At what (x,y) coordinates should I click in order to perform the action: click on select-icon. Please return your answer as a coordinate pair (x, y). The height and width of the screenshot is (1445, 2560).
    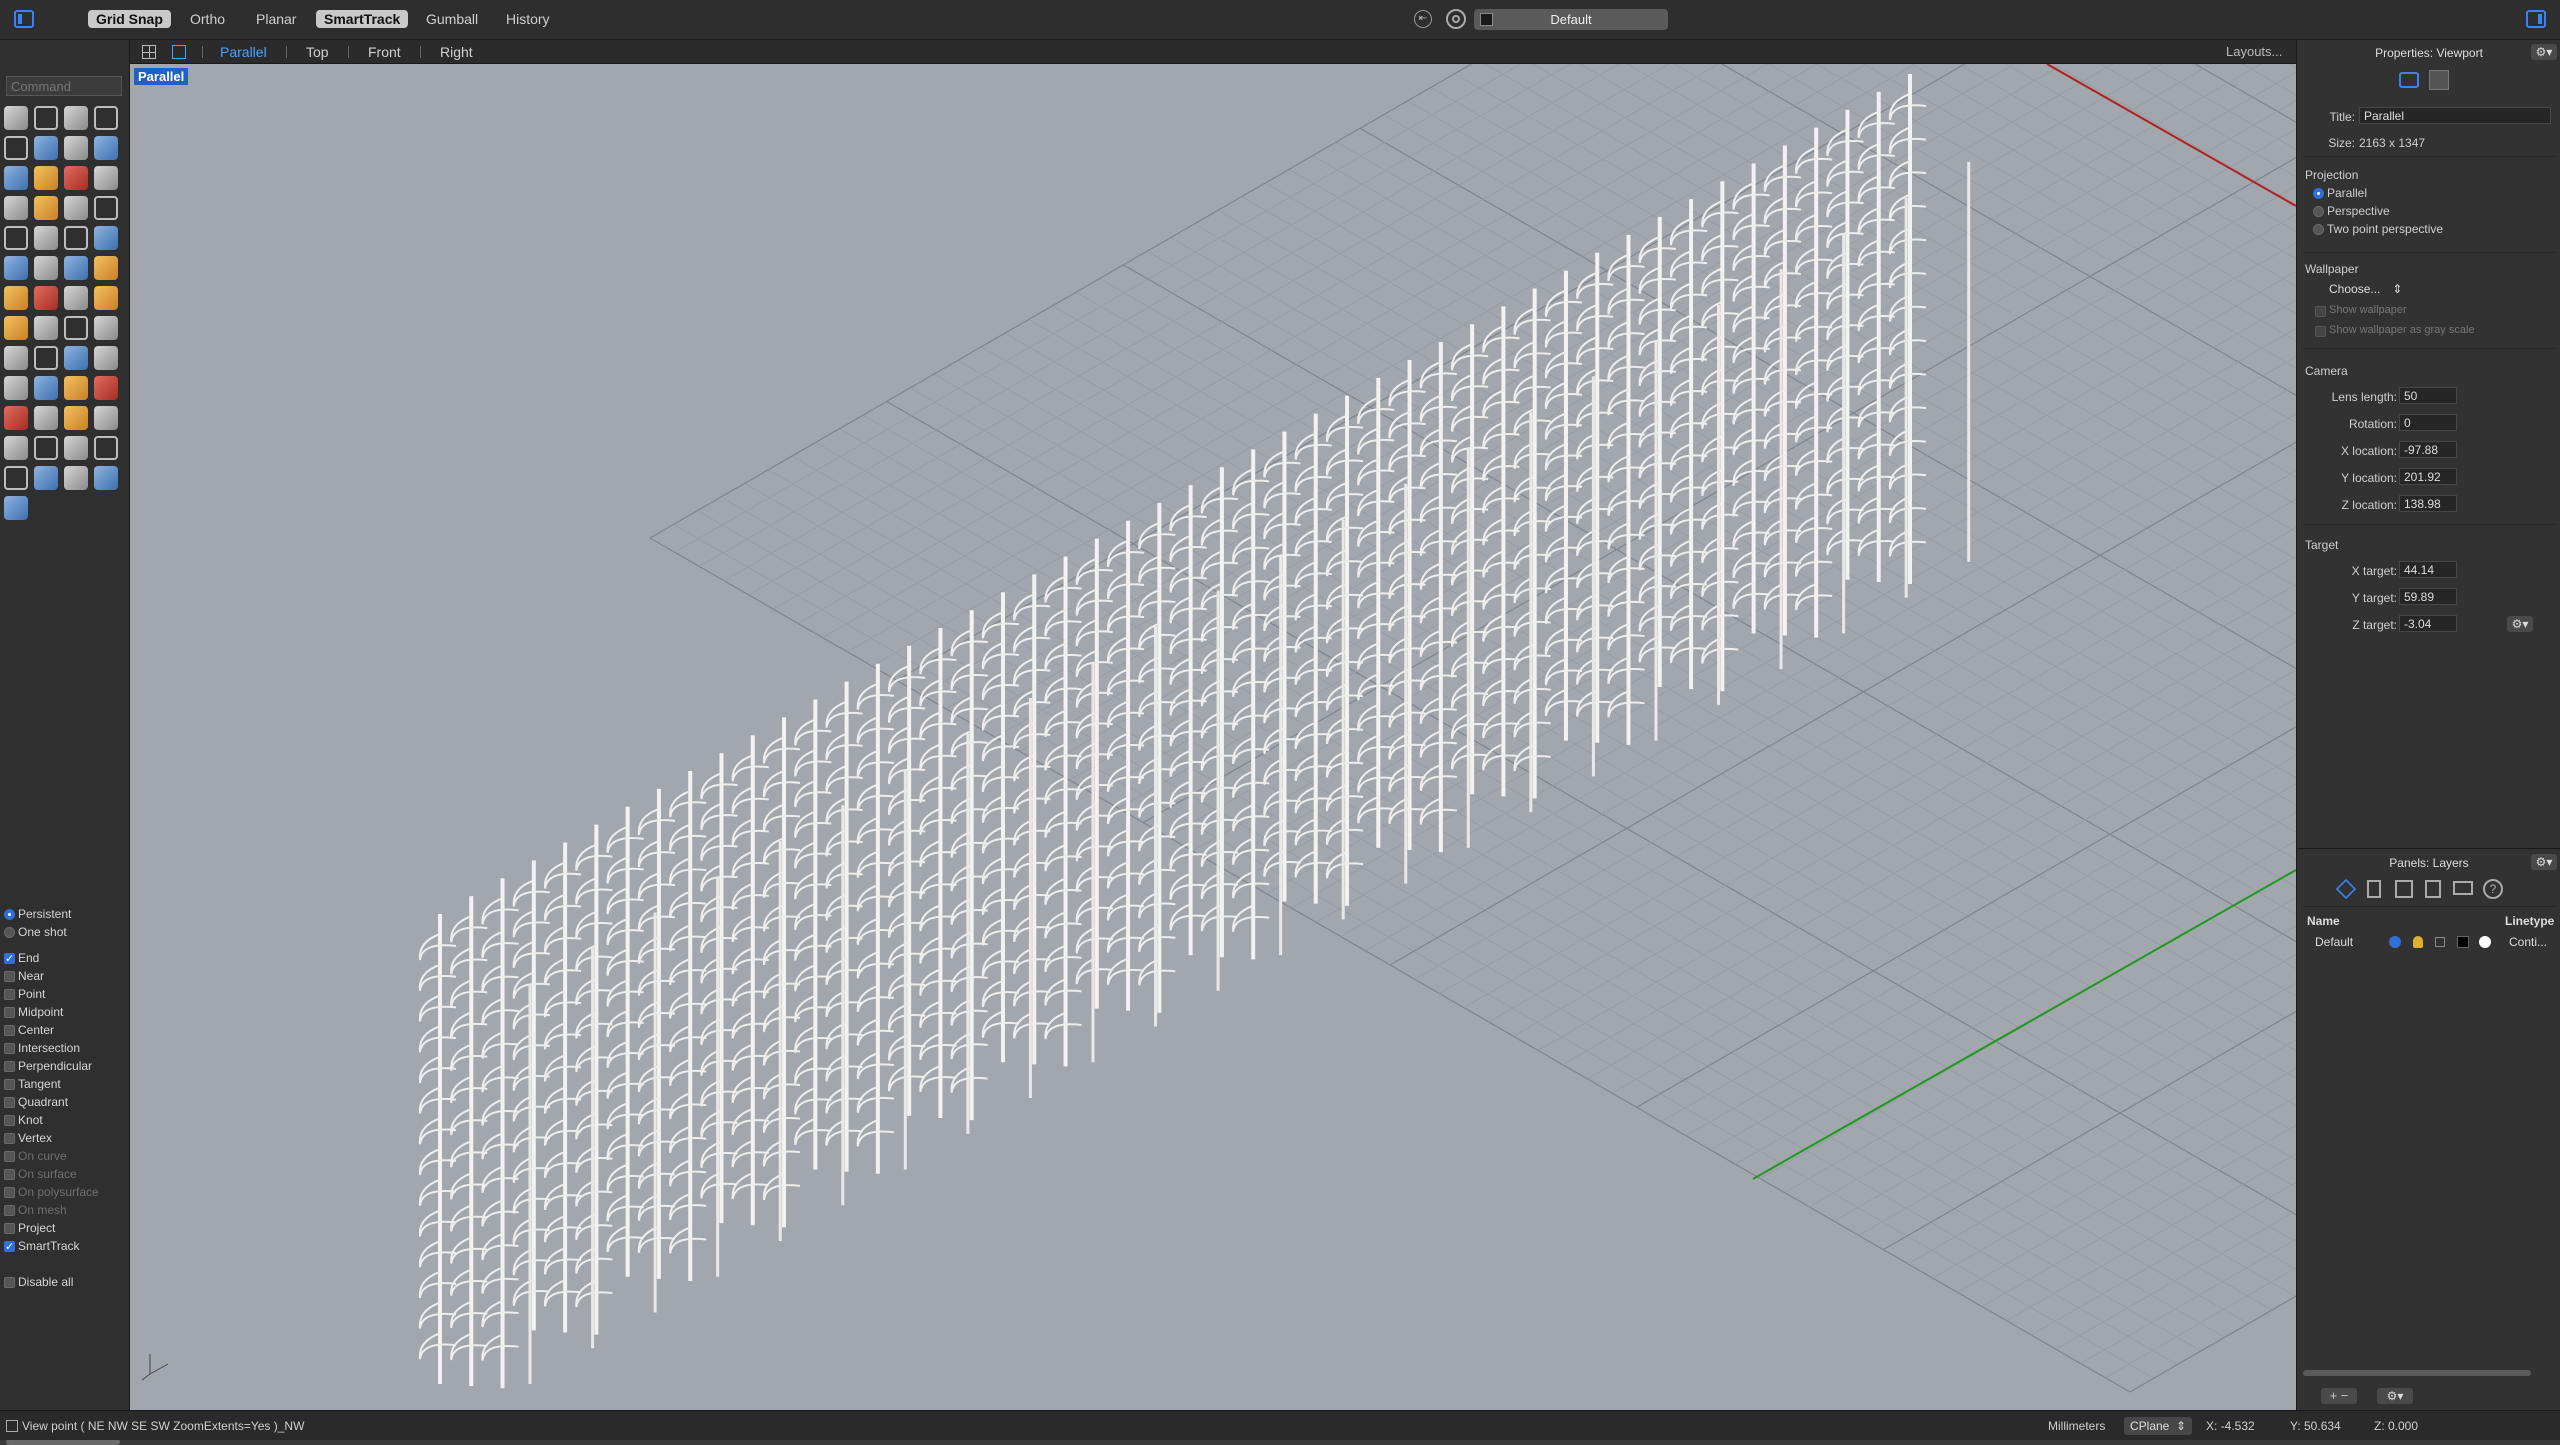
    Looking at the image, I should click on (16, 118).